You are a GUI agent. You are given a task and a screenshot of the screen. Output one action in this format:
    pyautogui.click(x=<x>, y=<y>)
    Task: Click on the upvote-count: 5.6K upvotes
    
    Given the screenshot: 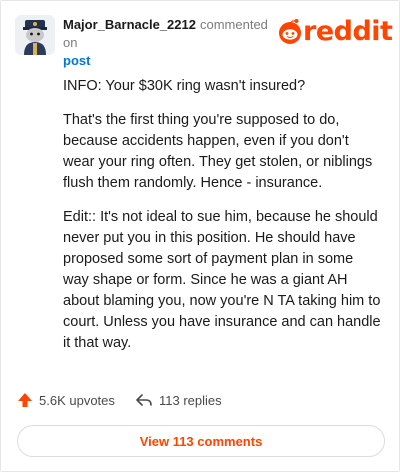 What is the action you would take?
    pyautogui.click(x=77, y=400)
    